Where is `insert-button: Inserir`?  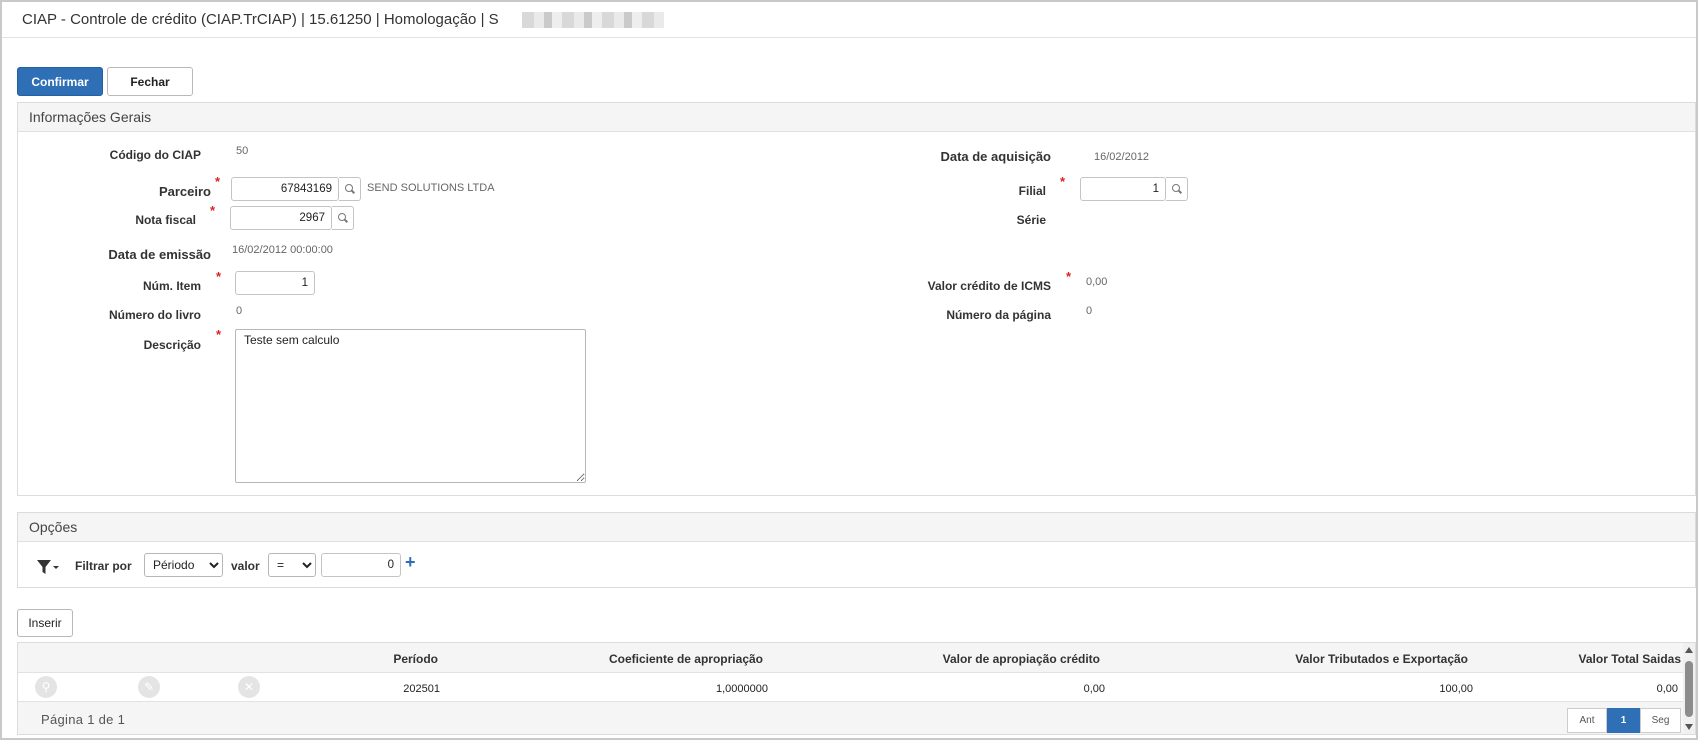
insert-button: Inserir is located at coordinates (45, 623).